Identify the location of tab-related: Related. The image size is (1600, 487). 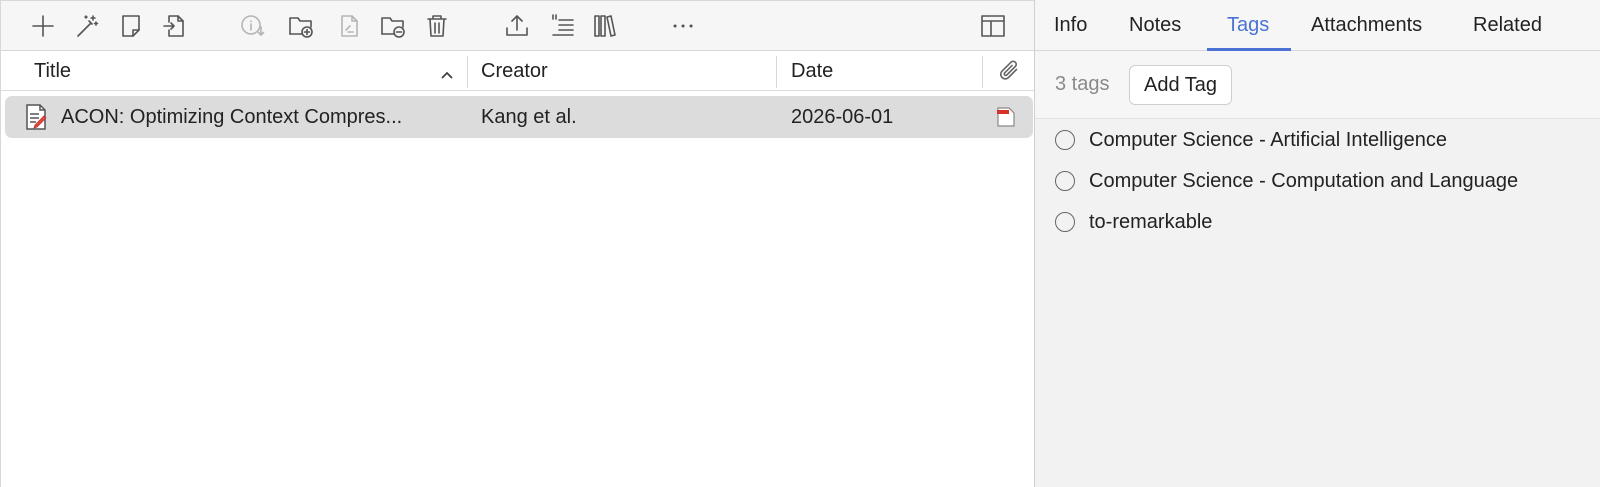
(1507, 25).